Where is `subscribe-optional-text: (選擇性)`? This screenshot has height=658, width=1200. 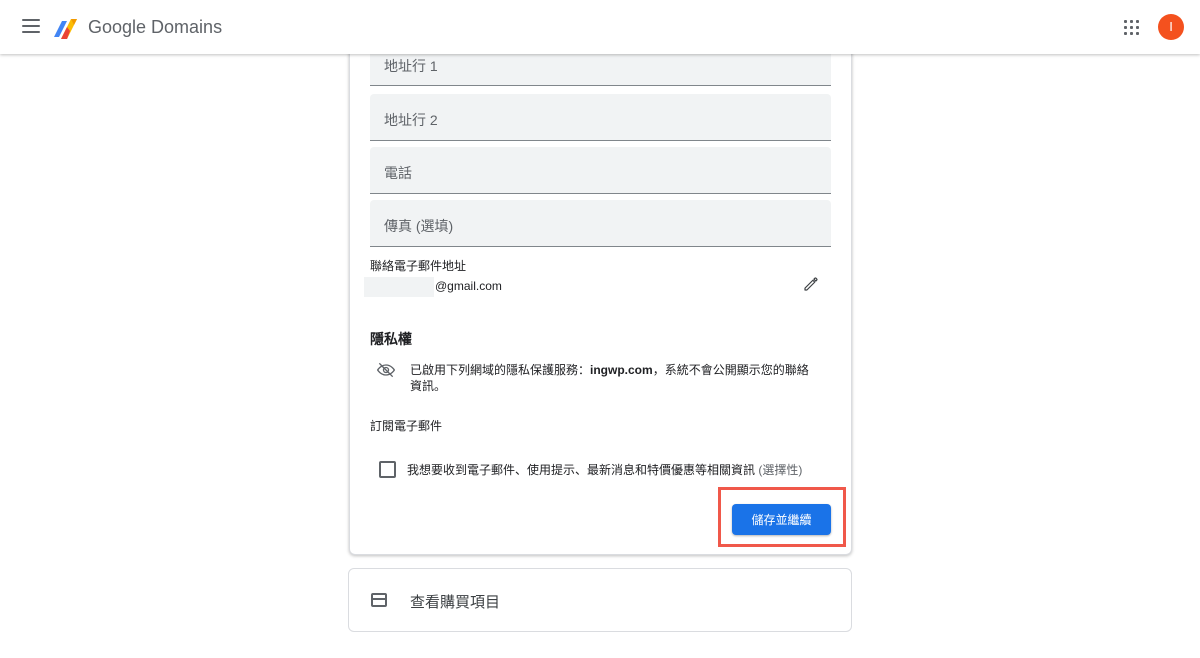 subscribe-optional-text: (選擇性) is located at coordinates (780, 470).